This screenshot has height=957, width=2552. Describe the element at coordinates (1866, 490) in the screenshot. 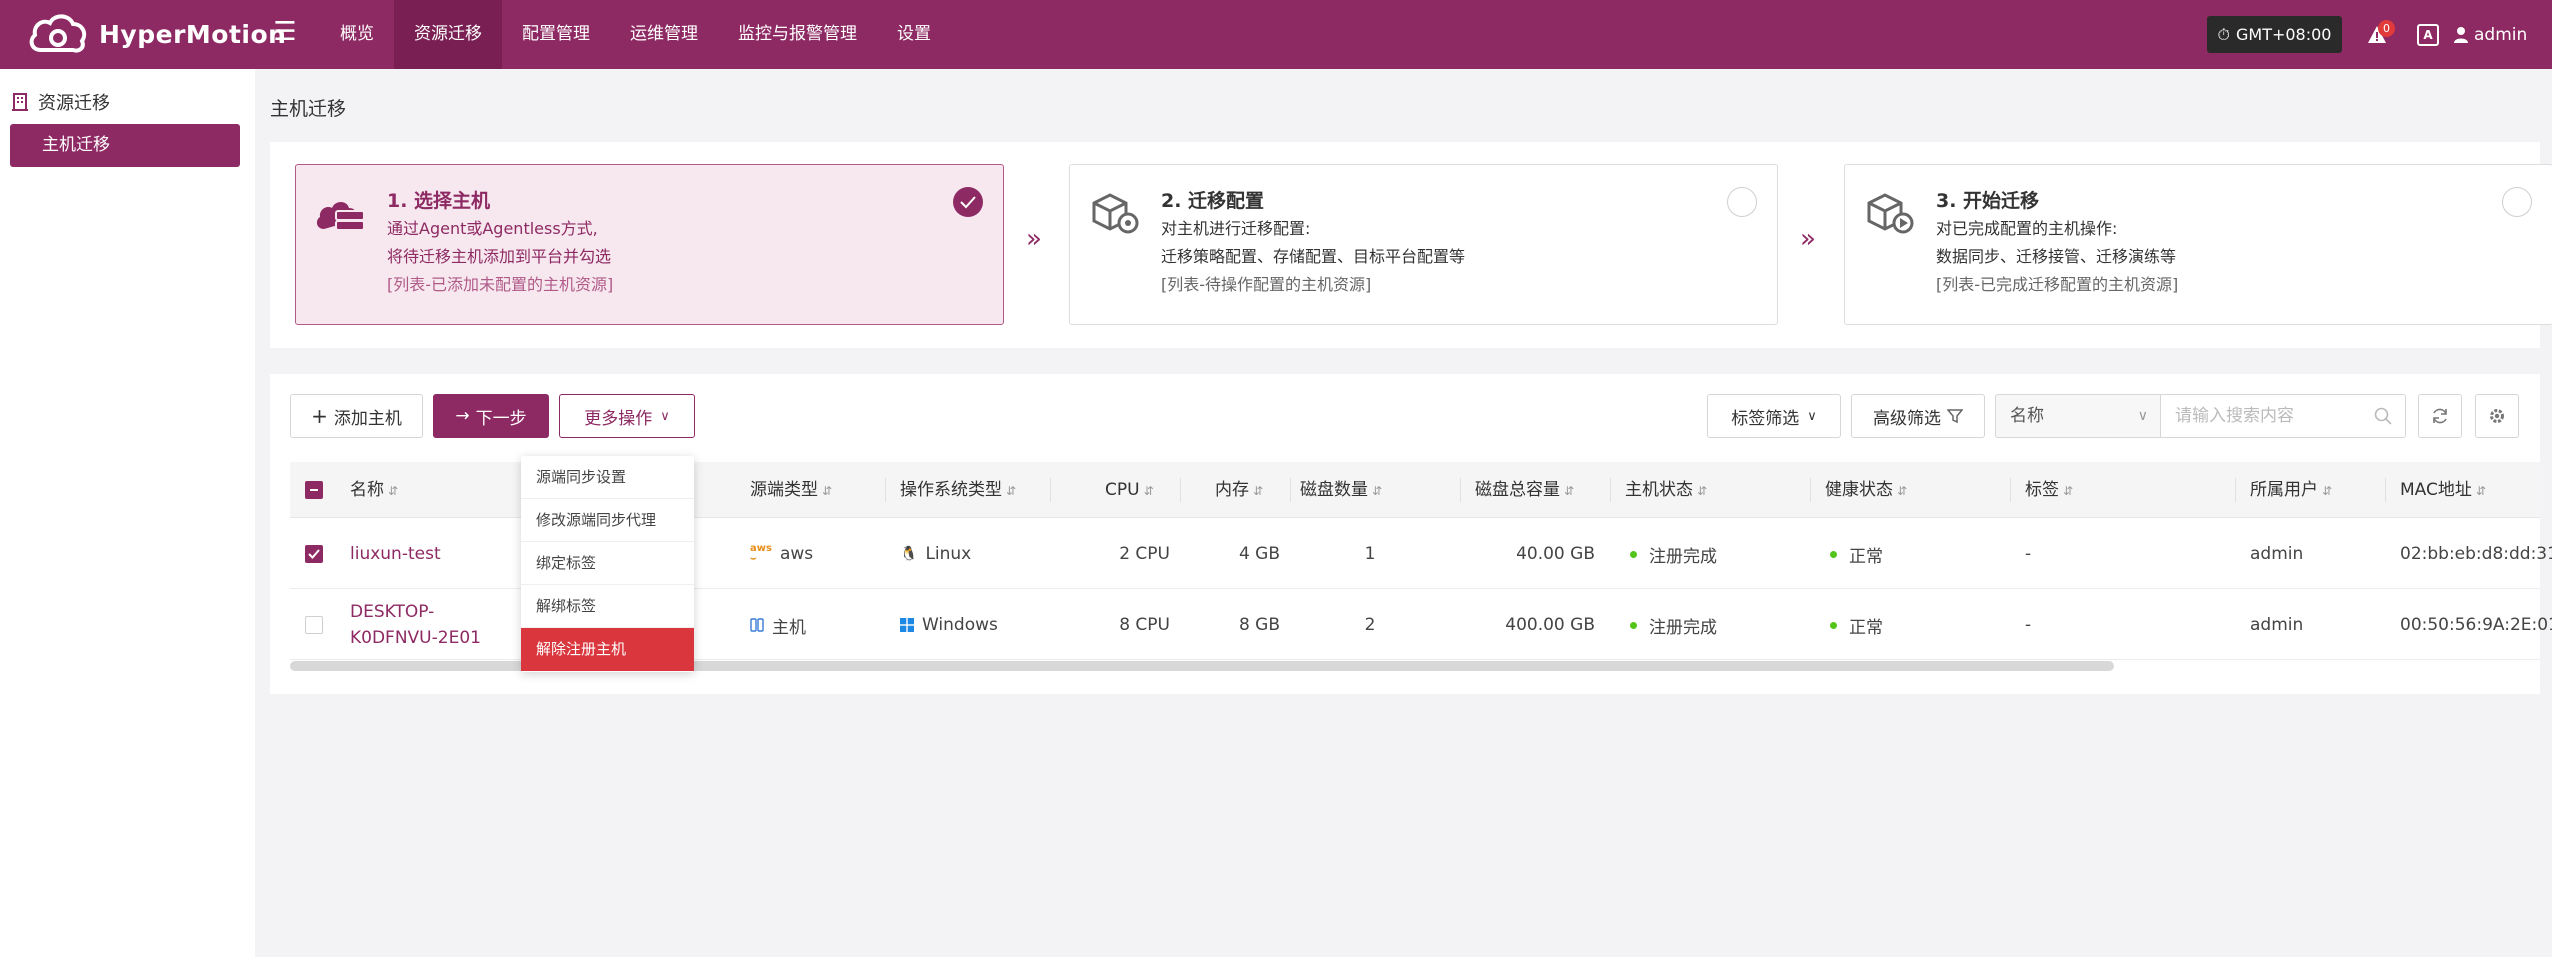

I see `column-header-health-status: 健康状态 ⇵` at that location.